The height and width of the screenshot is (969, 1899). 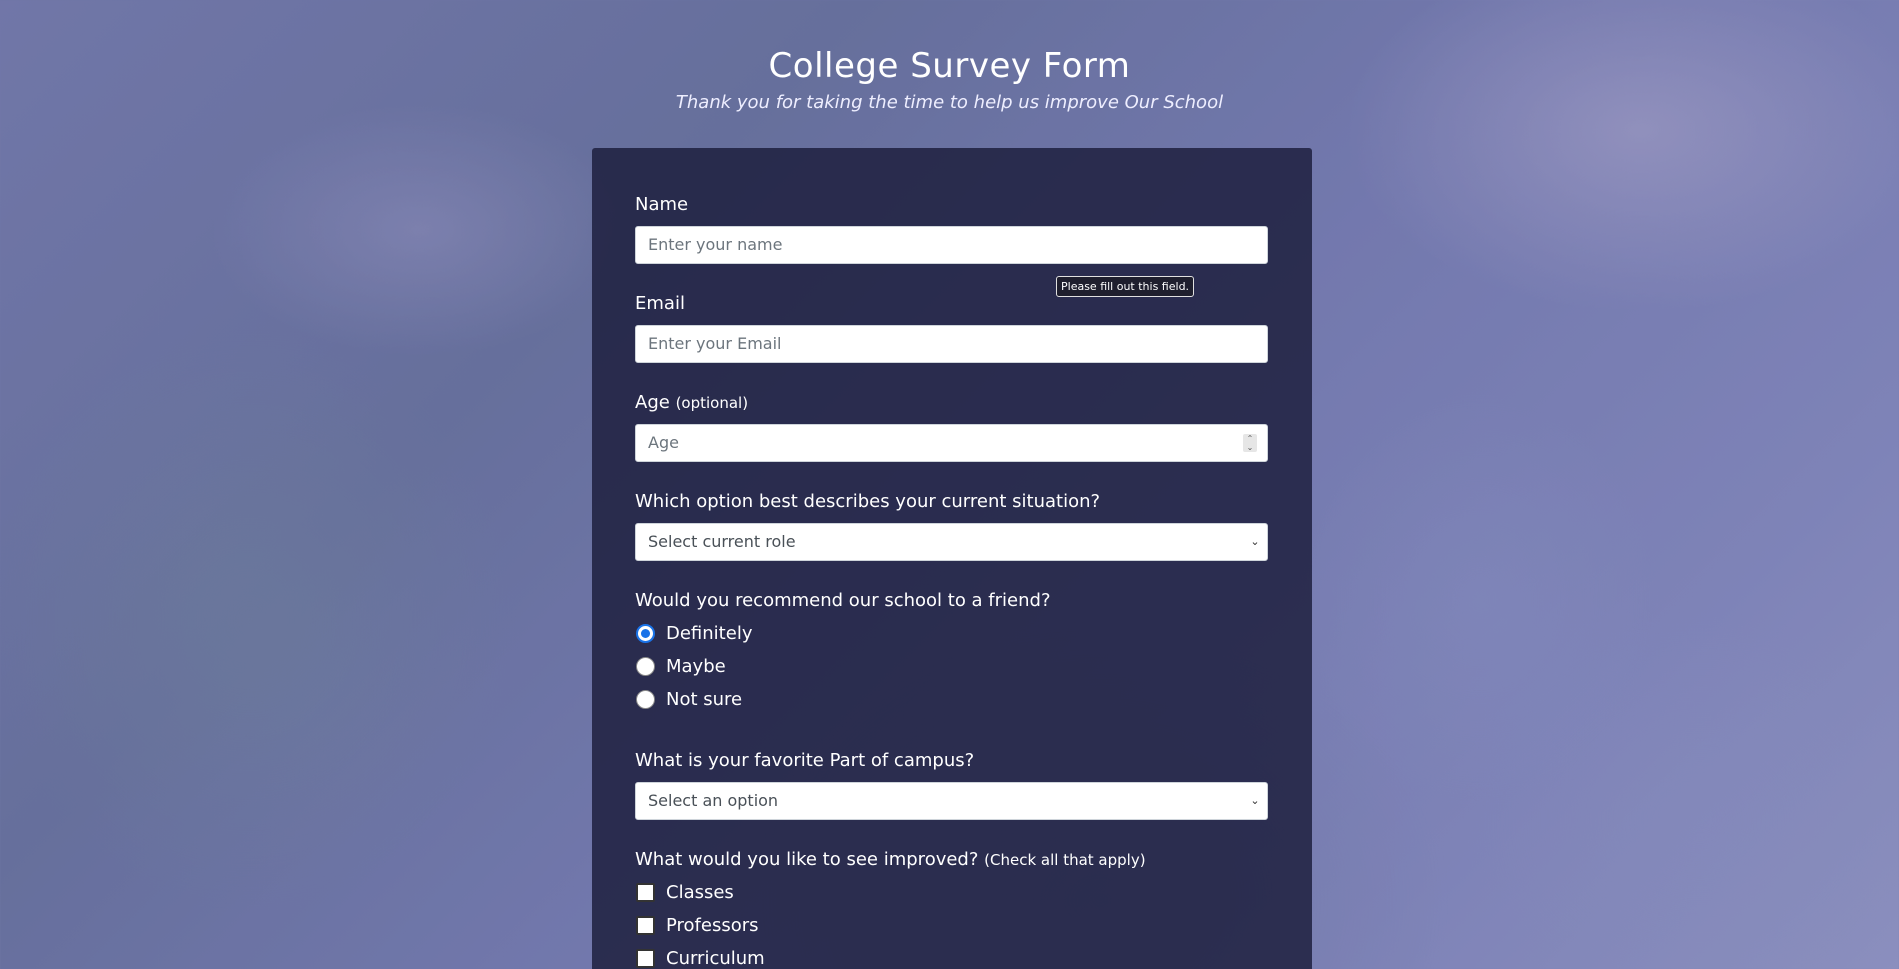 I want to click on spinner-icon: ⌃ ⌄, so click(x=1250, y=443).